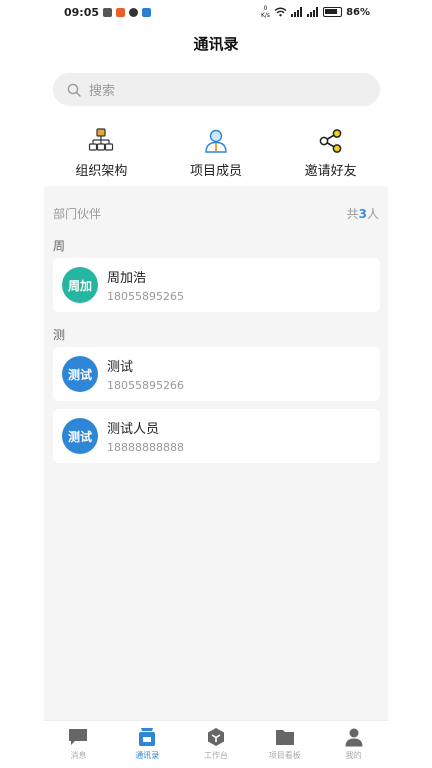 The height and width of the screenshot is (768, 432). I want to click on notification-icon, so click(108, 12).